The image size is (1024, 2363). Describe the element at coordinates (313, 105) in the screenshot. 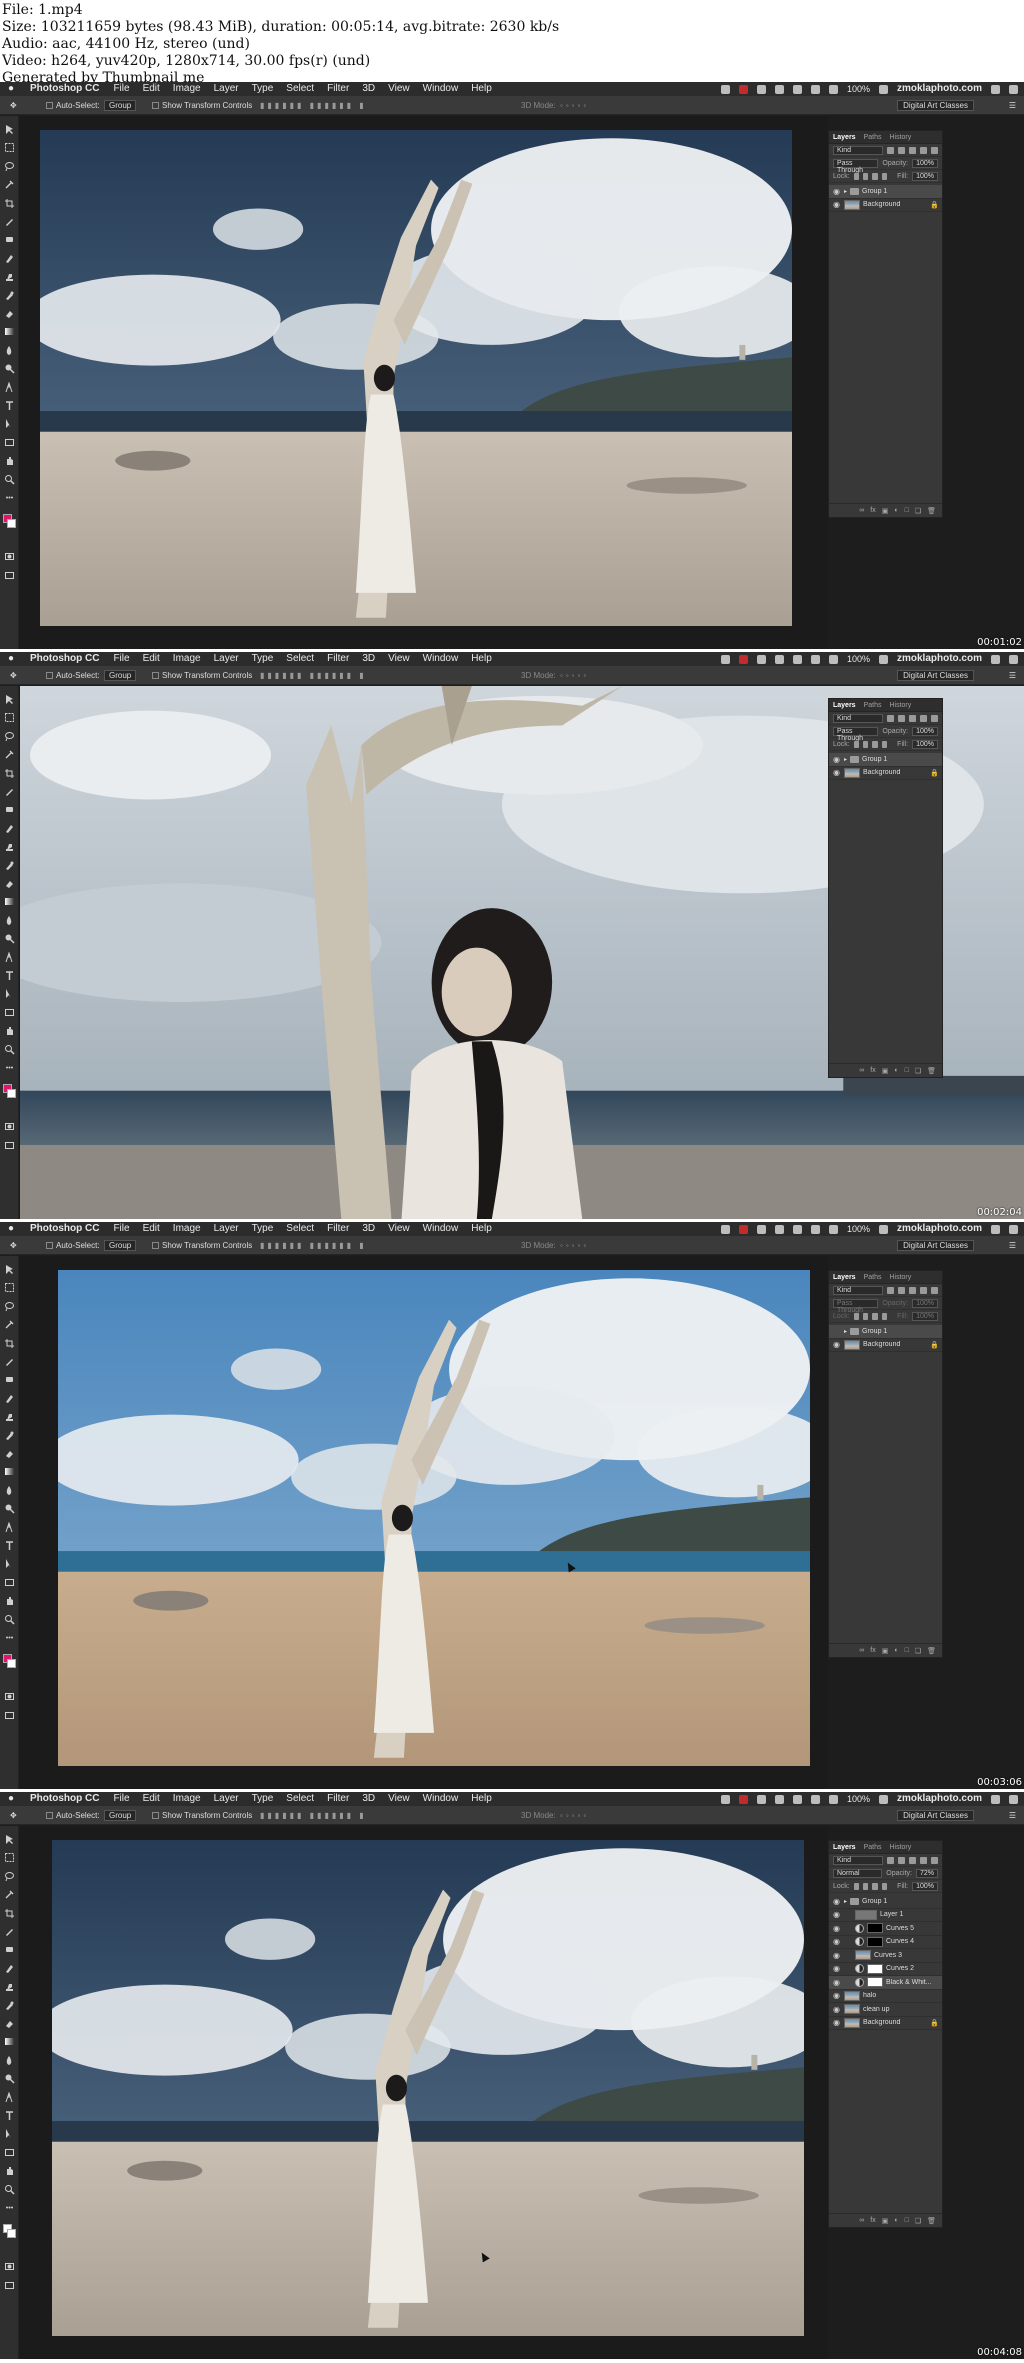

I see `align-buttons: ▮▮▮▮▮▮ ▮▮▮▮▮▮ ▮` at that location.